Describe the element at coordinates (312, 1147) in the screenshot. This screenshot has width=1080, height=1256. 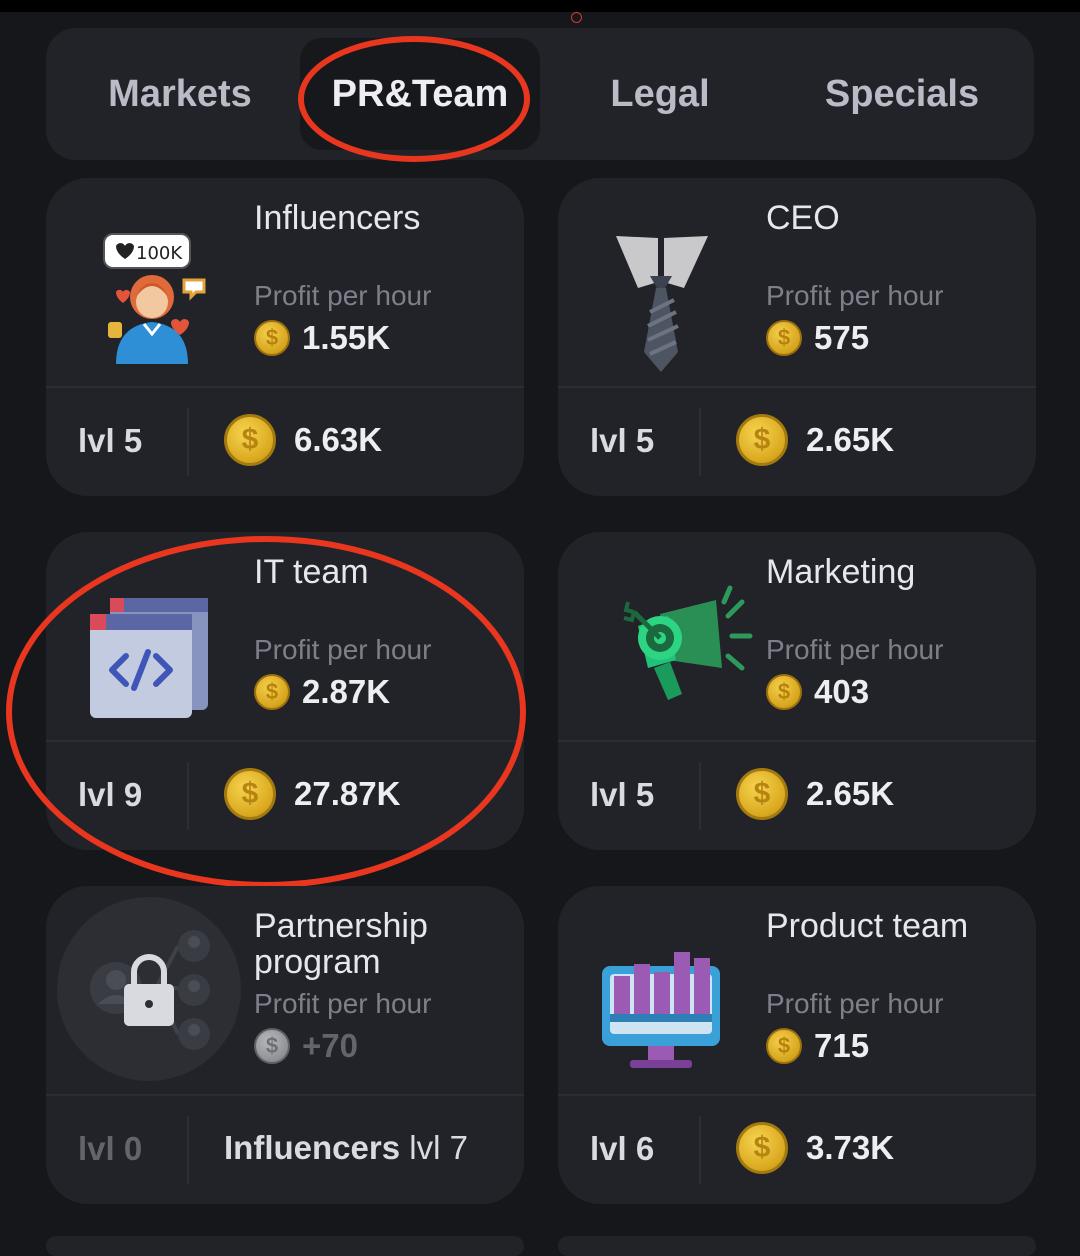
I see `requirement-name: Influencers` at that location.